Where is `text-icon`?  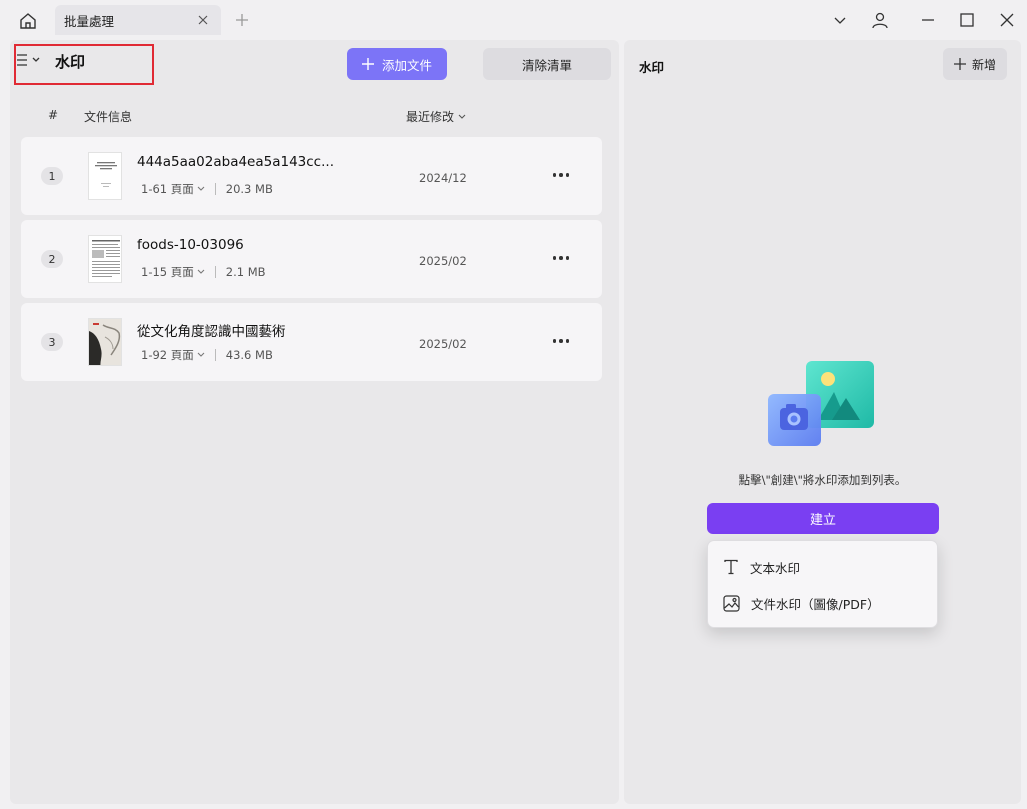 text-icon is located at coordinates (731, 567).